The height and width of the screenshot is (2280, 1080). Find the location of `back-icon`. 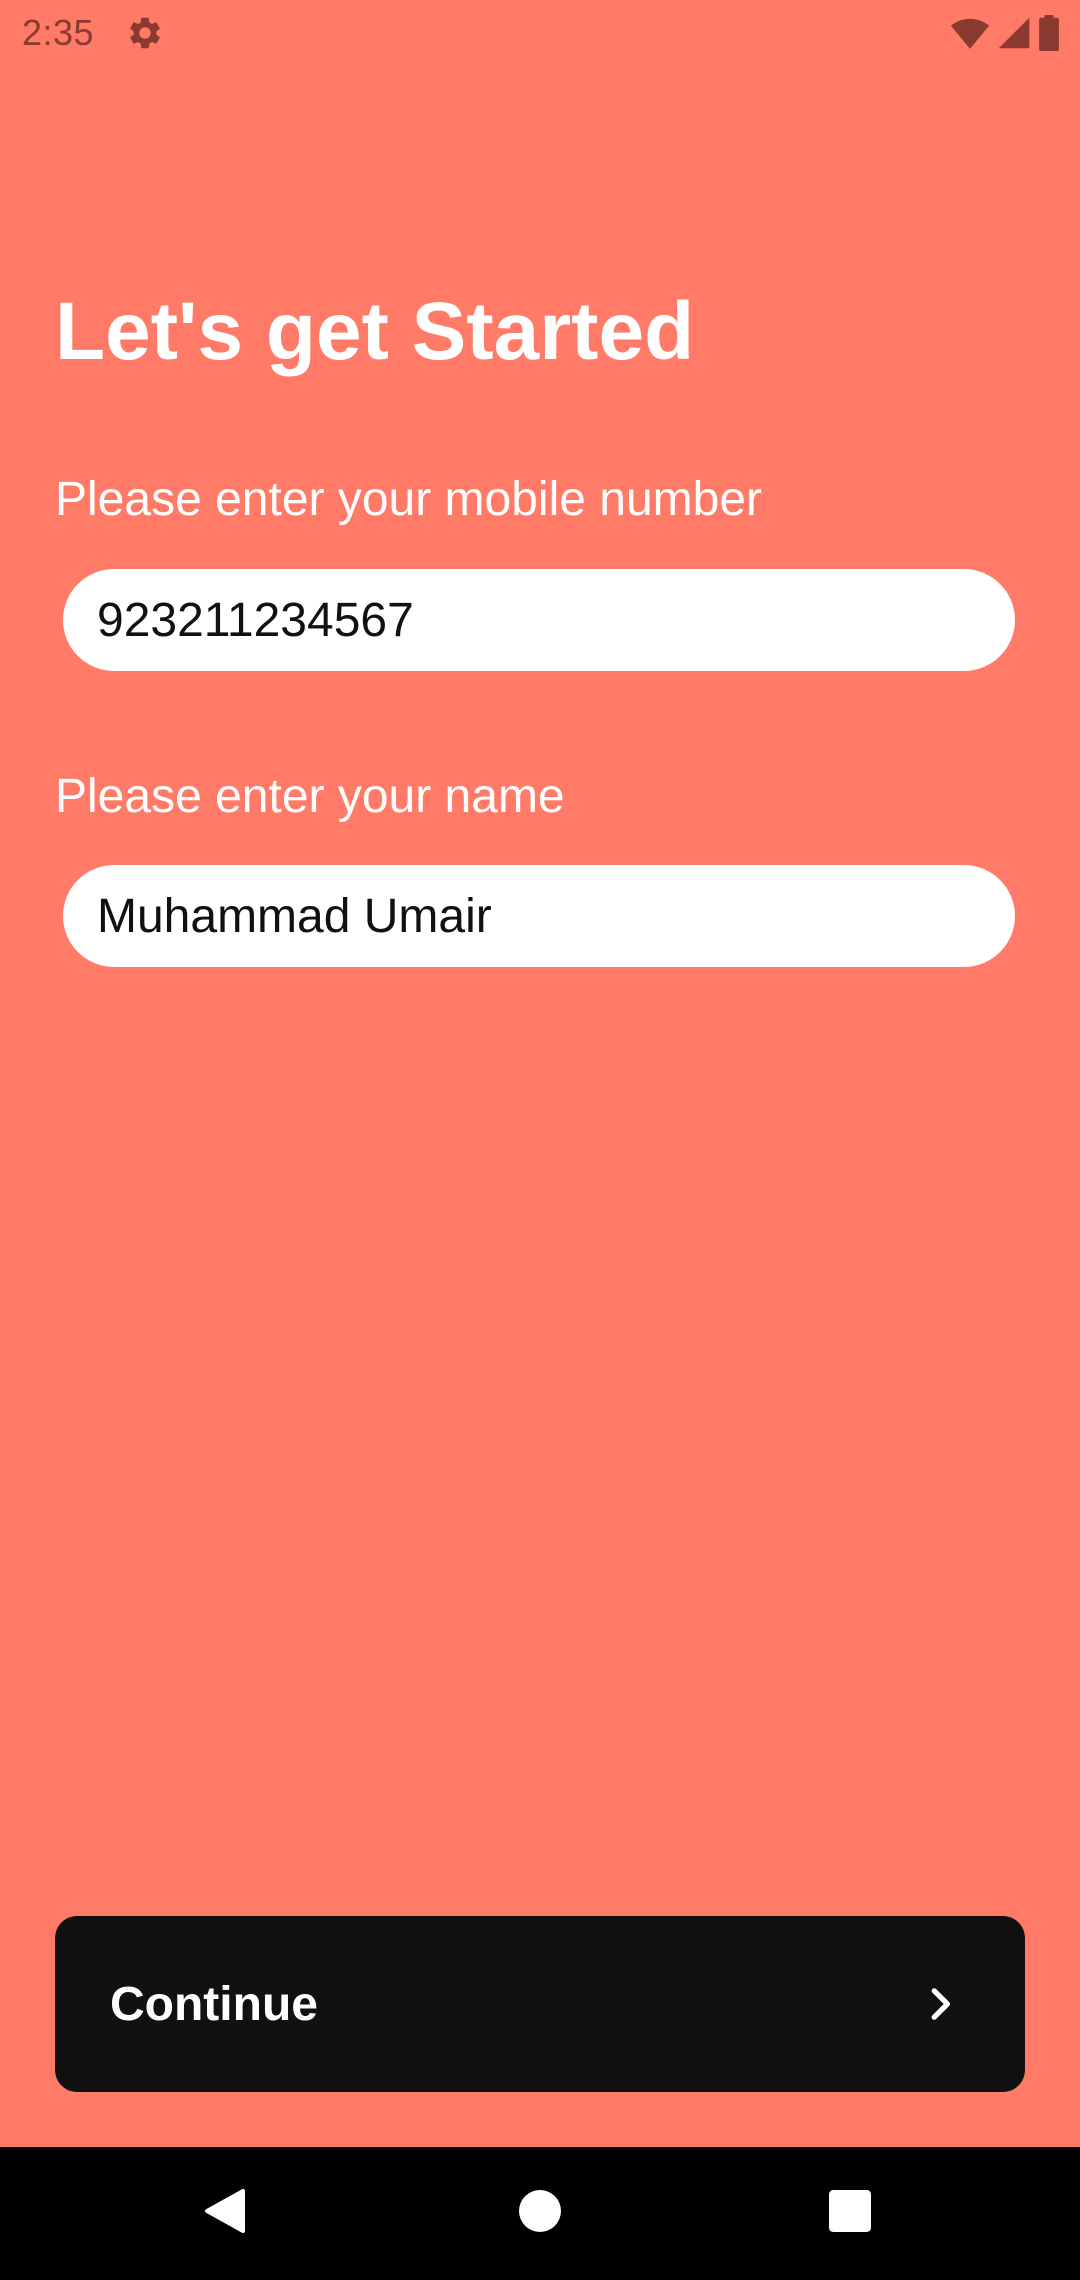

back-icon is located at coordinates (225, 2213).